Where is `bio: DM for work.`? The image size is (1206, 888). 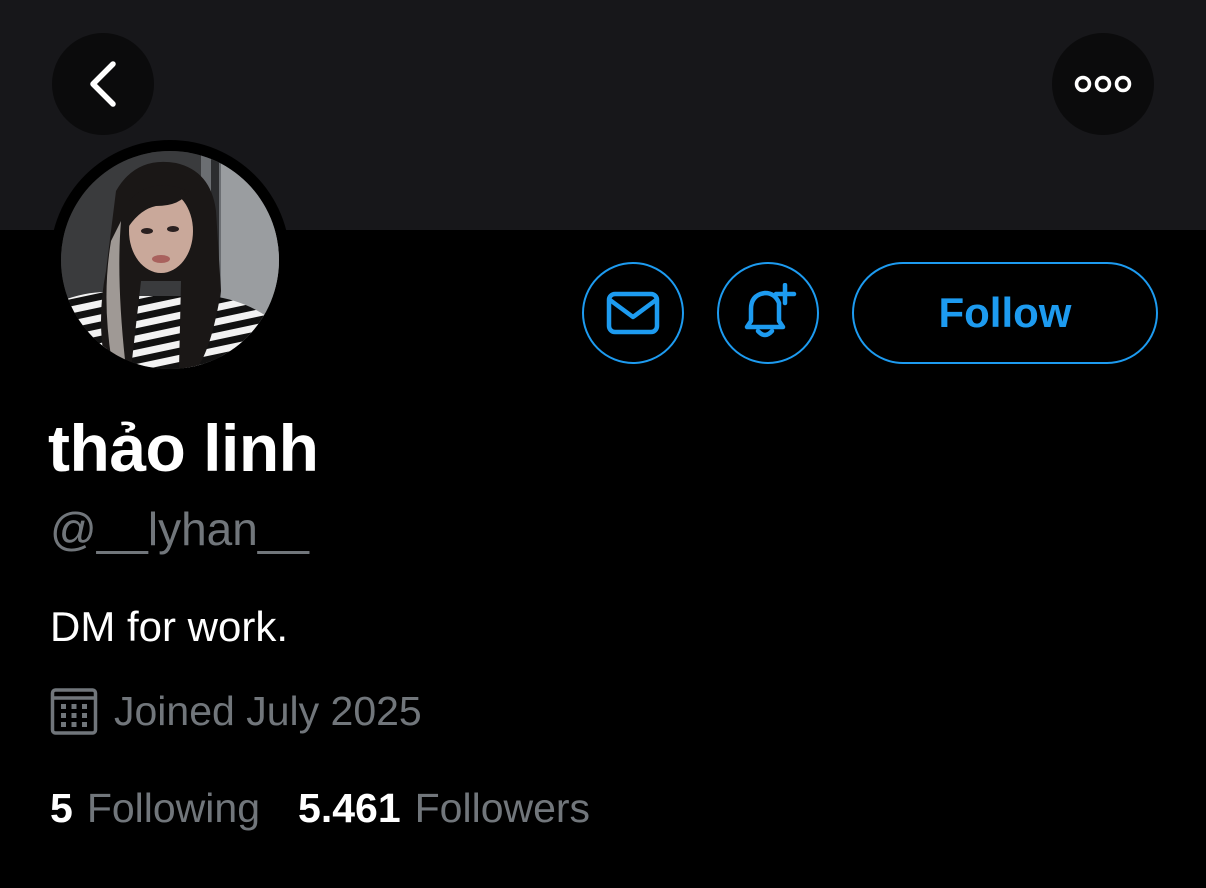
bio: DM for work. is located at coordinates (169, 626).